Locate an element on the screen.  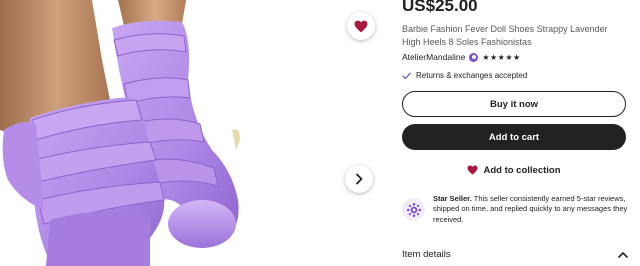
seller-name-link: AtelierMandaline is located at coordinates (433, 57).